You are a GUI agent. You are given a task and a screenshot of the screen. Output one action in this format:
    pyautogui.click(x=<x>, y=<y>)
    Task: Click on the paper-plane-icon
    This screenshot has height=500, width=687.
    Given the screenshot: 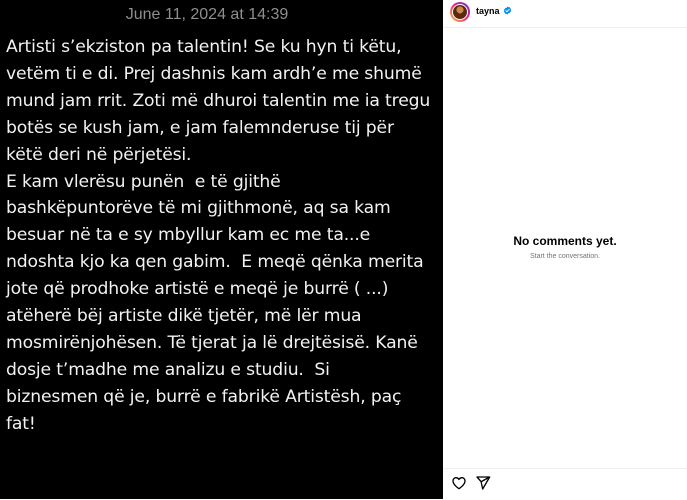 What is the action you would take?
    pyautogui.click(x=483, y=483)
    